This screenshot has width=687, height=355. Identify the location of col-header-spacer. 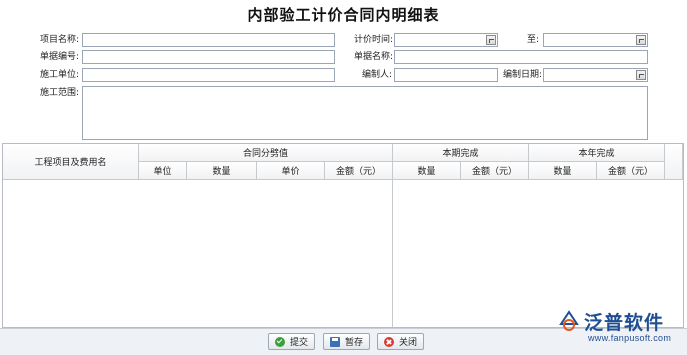
(674, 162).